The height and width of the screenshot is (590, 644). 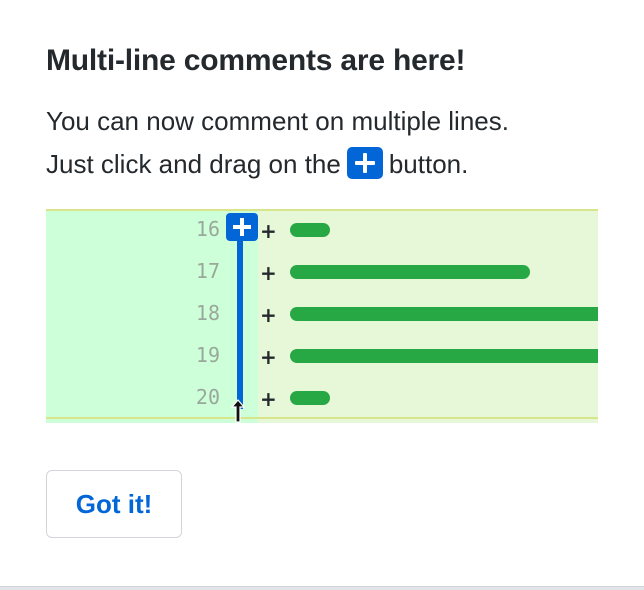 I want to click on tip-line-2-end: button., so click(x=428, y=164).